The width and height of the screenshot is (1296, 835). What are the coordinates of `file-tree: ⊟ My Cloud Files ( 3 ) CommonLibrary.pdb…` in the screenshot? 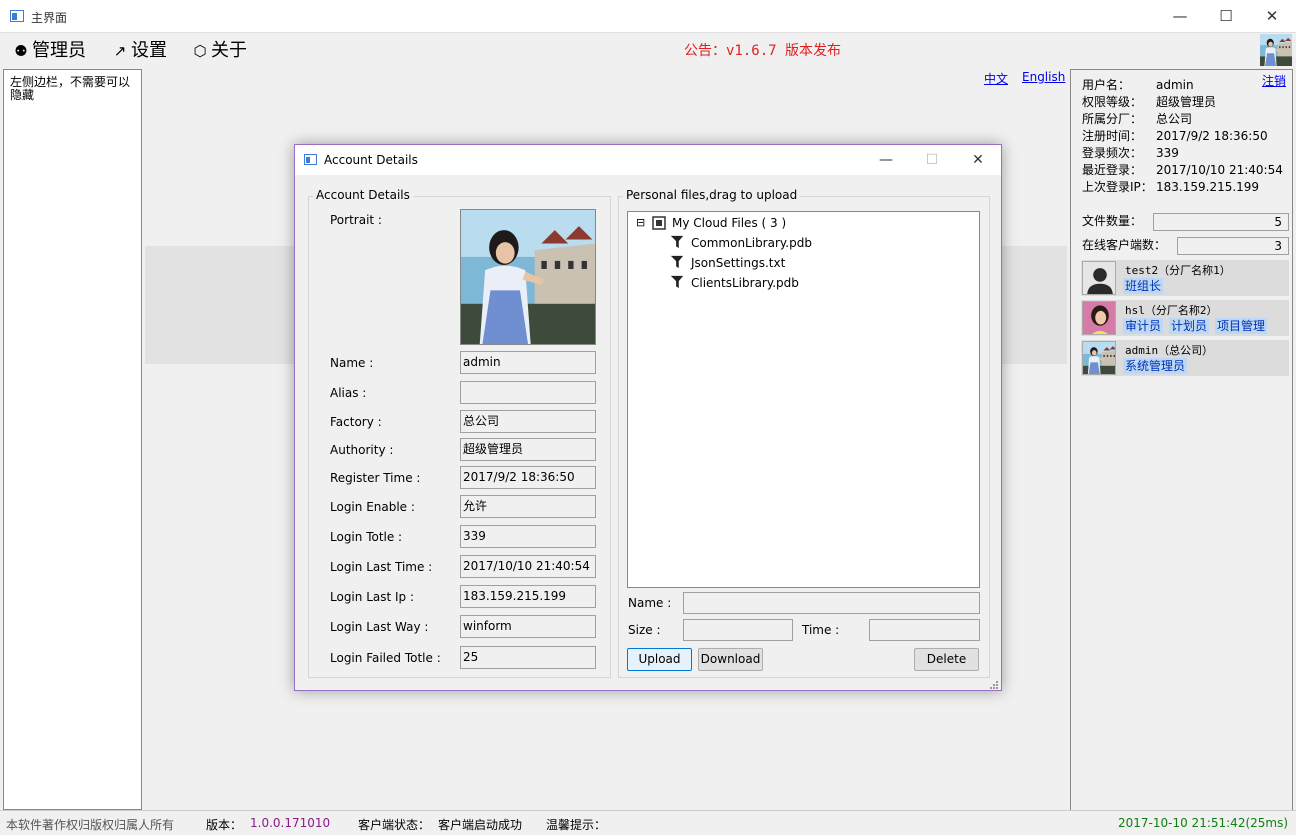 It's located at (803, 399).